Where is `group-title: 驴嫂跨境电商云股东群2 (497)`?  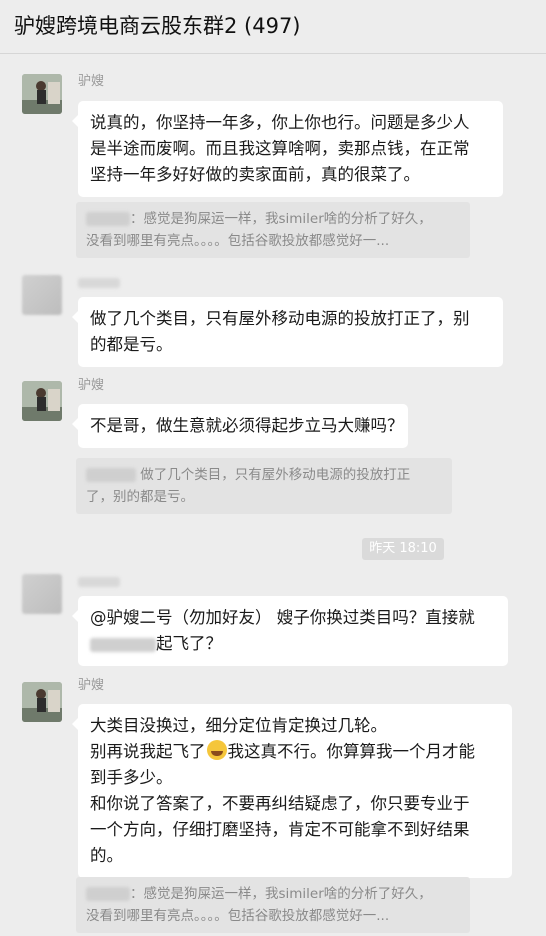 group-title: 驴嫂跨境电商云股东群2 (497) is located at coordinates (157, 26).